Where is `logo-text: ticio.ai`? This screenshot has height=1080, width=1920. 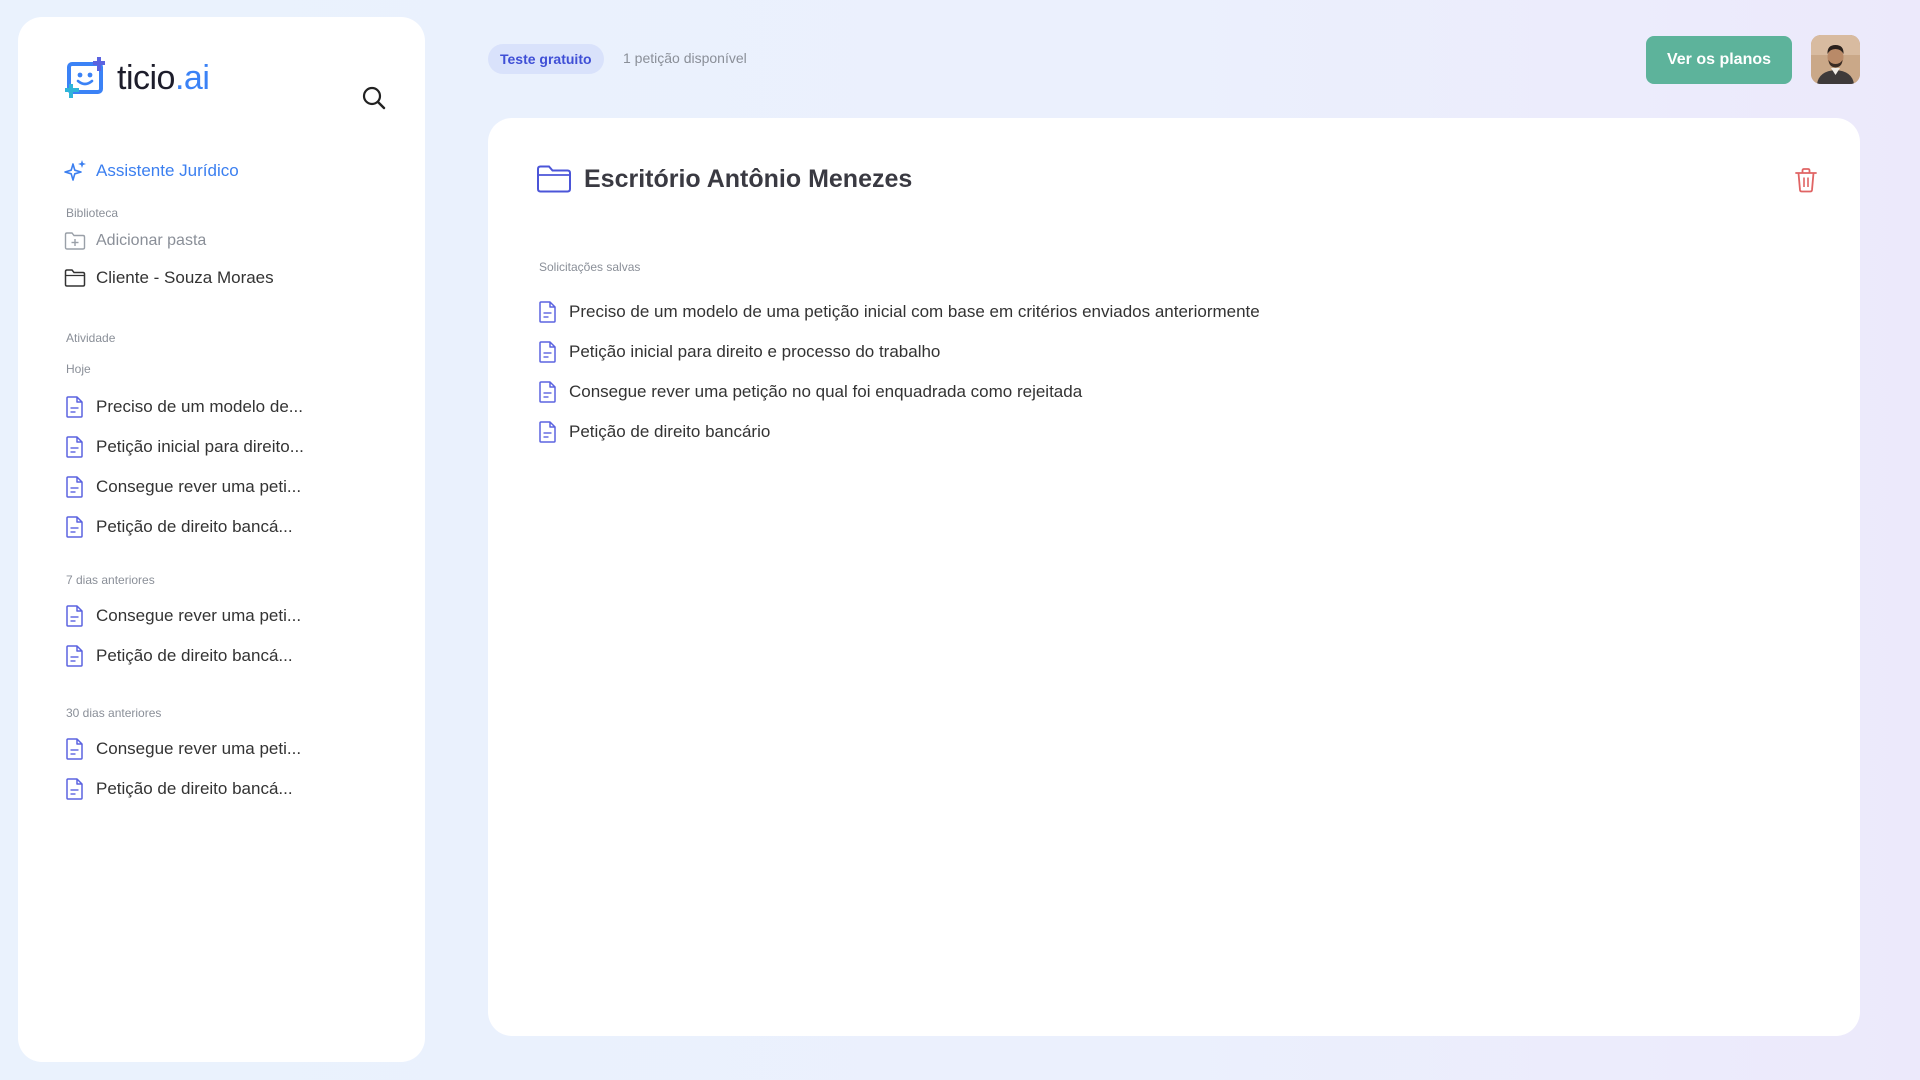 logo-text: ticio.ai is located at coordinates (163, 77).